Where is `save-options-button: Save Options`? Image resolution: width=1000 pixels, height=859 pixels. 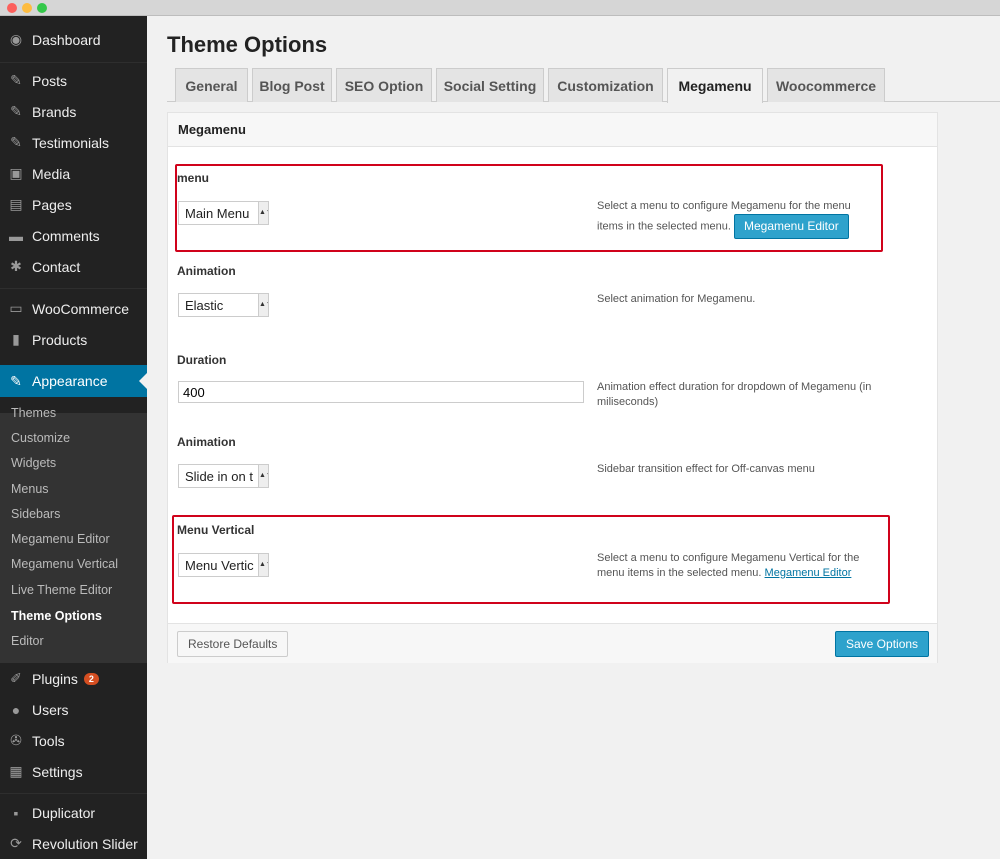
save-options-button: Save Options is located at coordinates (882, 644).